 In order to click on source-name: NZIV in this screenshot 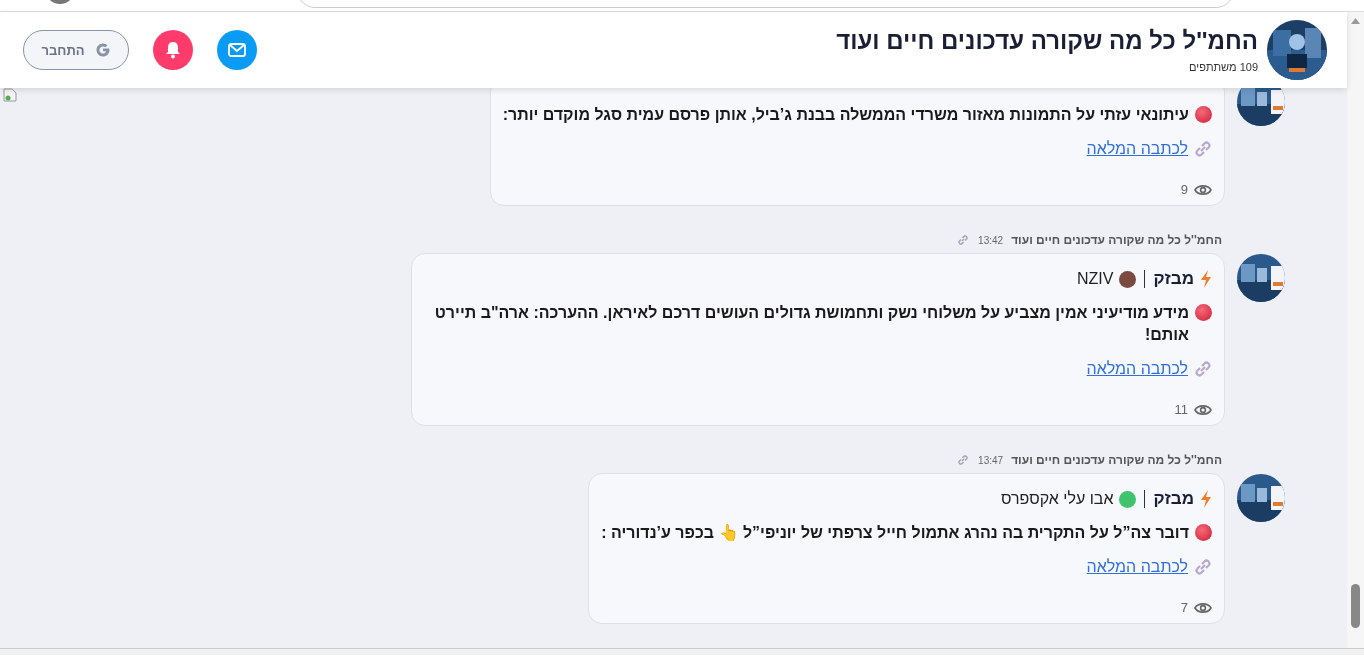, I will do `click(1095, 279)`.